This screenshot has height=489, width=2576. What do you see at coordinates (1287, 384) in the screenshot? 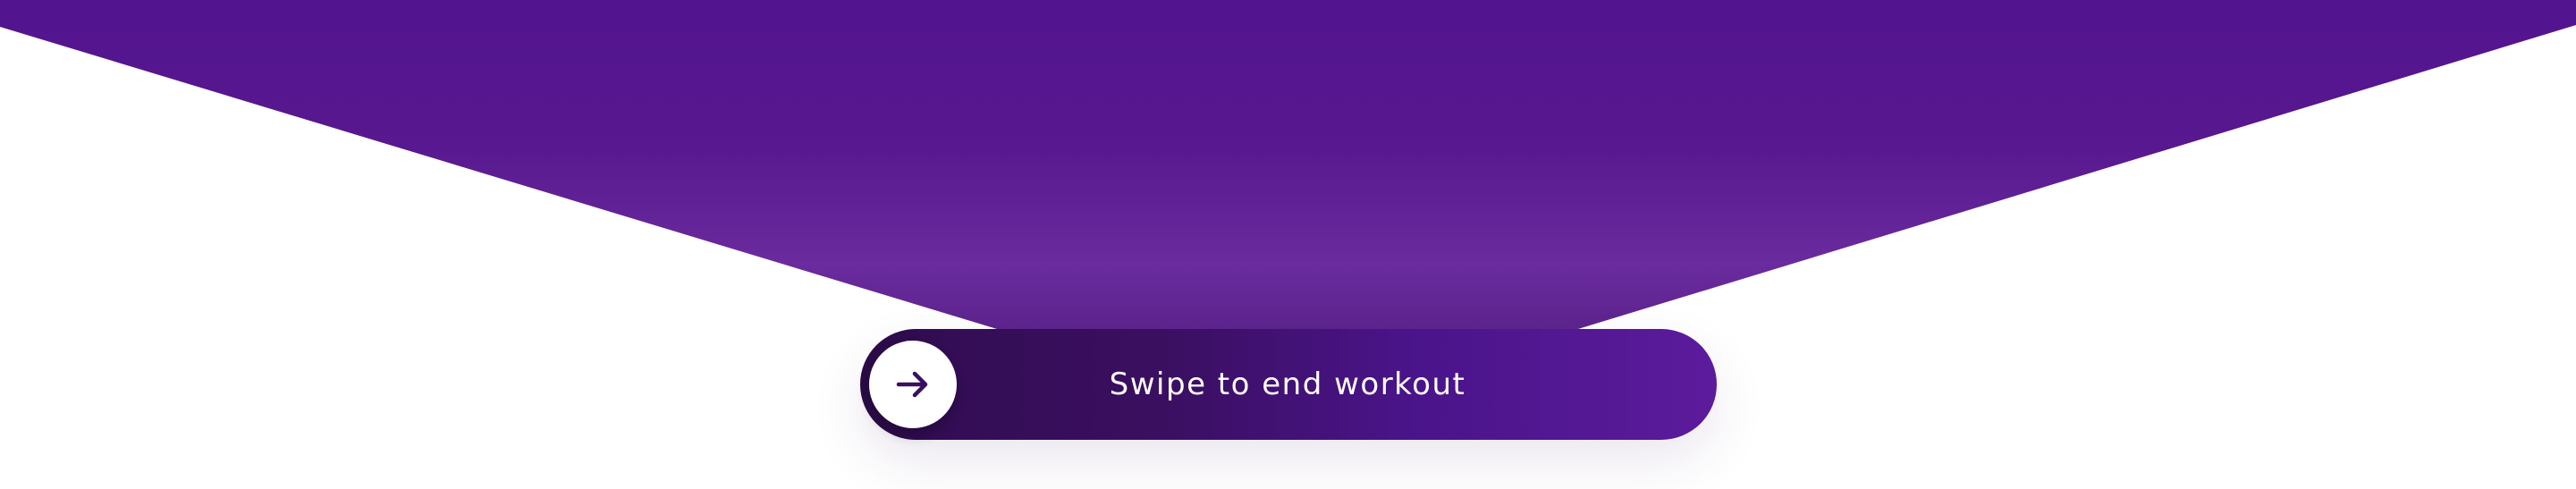
I see `swipe-label: Swipe to end workout` at bounding box center [1287, 384].